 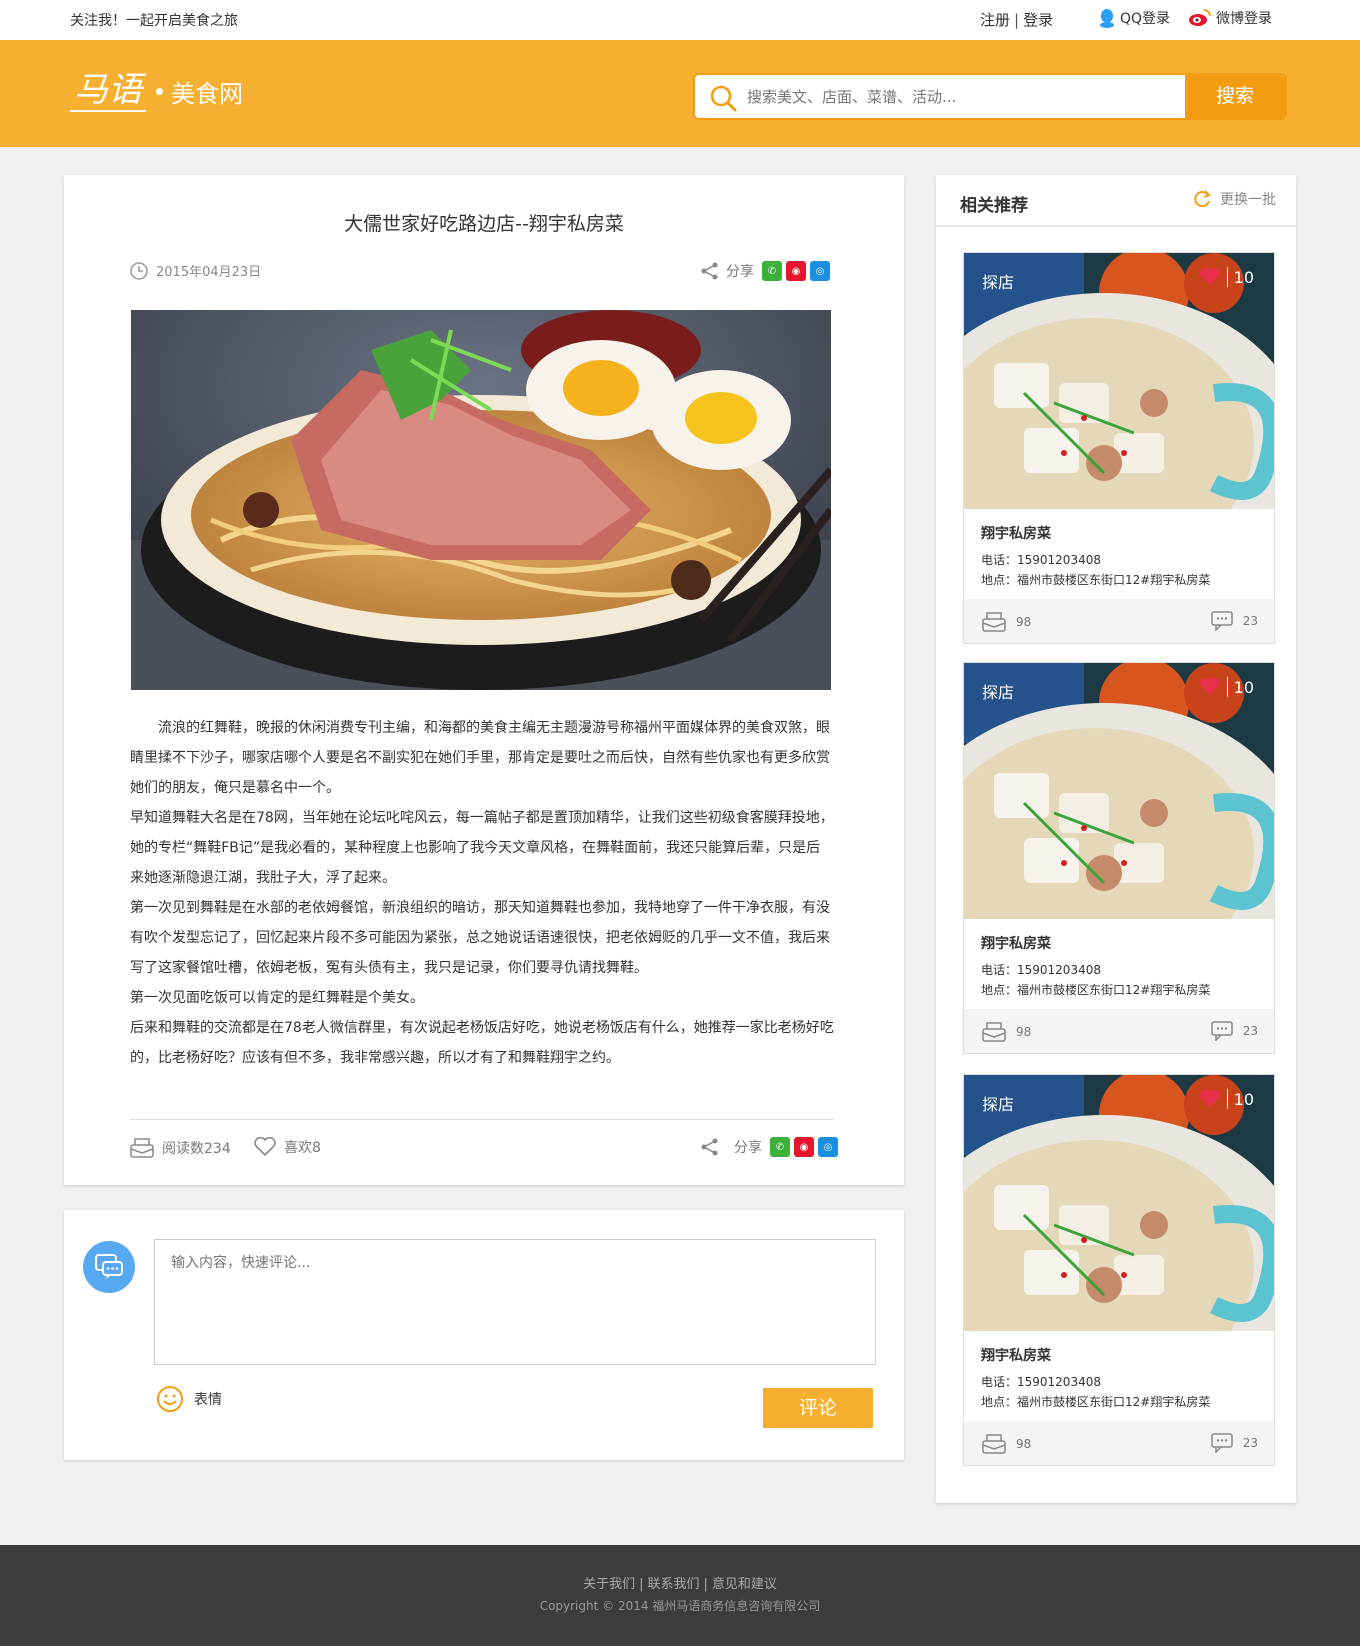 What do you see at coordinates (189, 1399) in the screenshot?
I see `emoji-button: 表情` at bounding box center [189, 1399].